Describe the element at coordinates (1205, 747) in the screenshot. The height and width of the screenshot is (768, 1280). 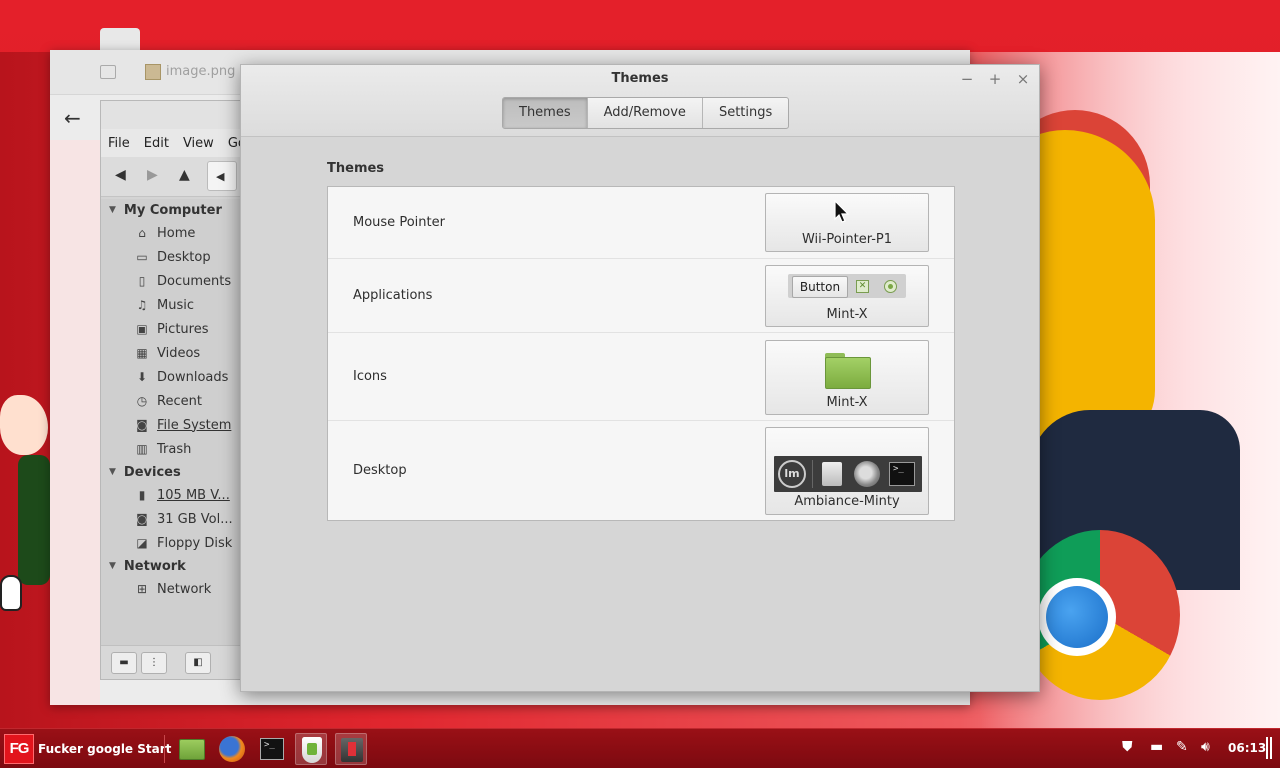
I see `volume-icon: 🔊︎` at that location.